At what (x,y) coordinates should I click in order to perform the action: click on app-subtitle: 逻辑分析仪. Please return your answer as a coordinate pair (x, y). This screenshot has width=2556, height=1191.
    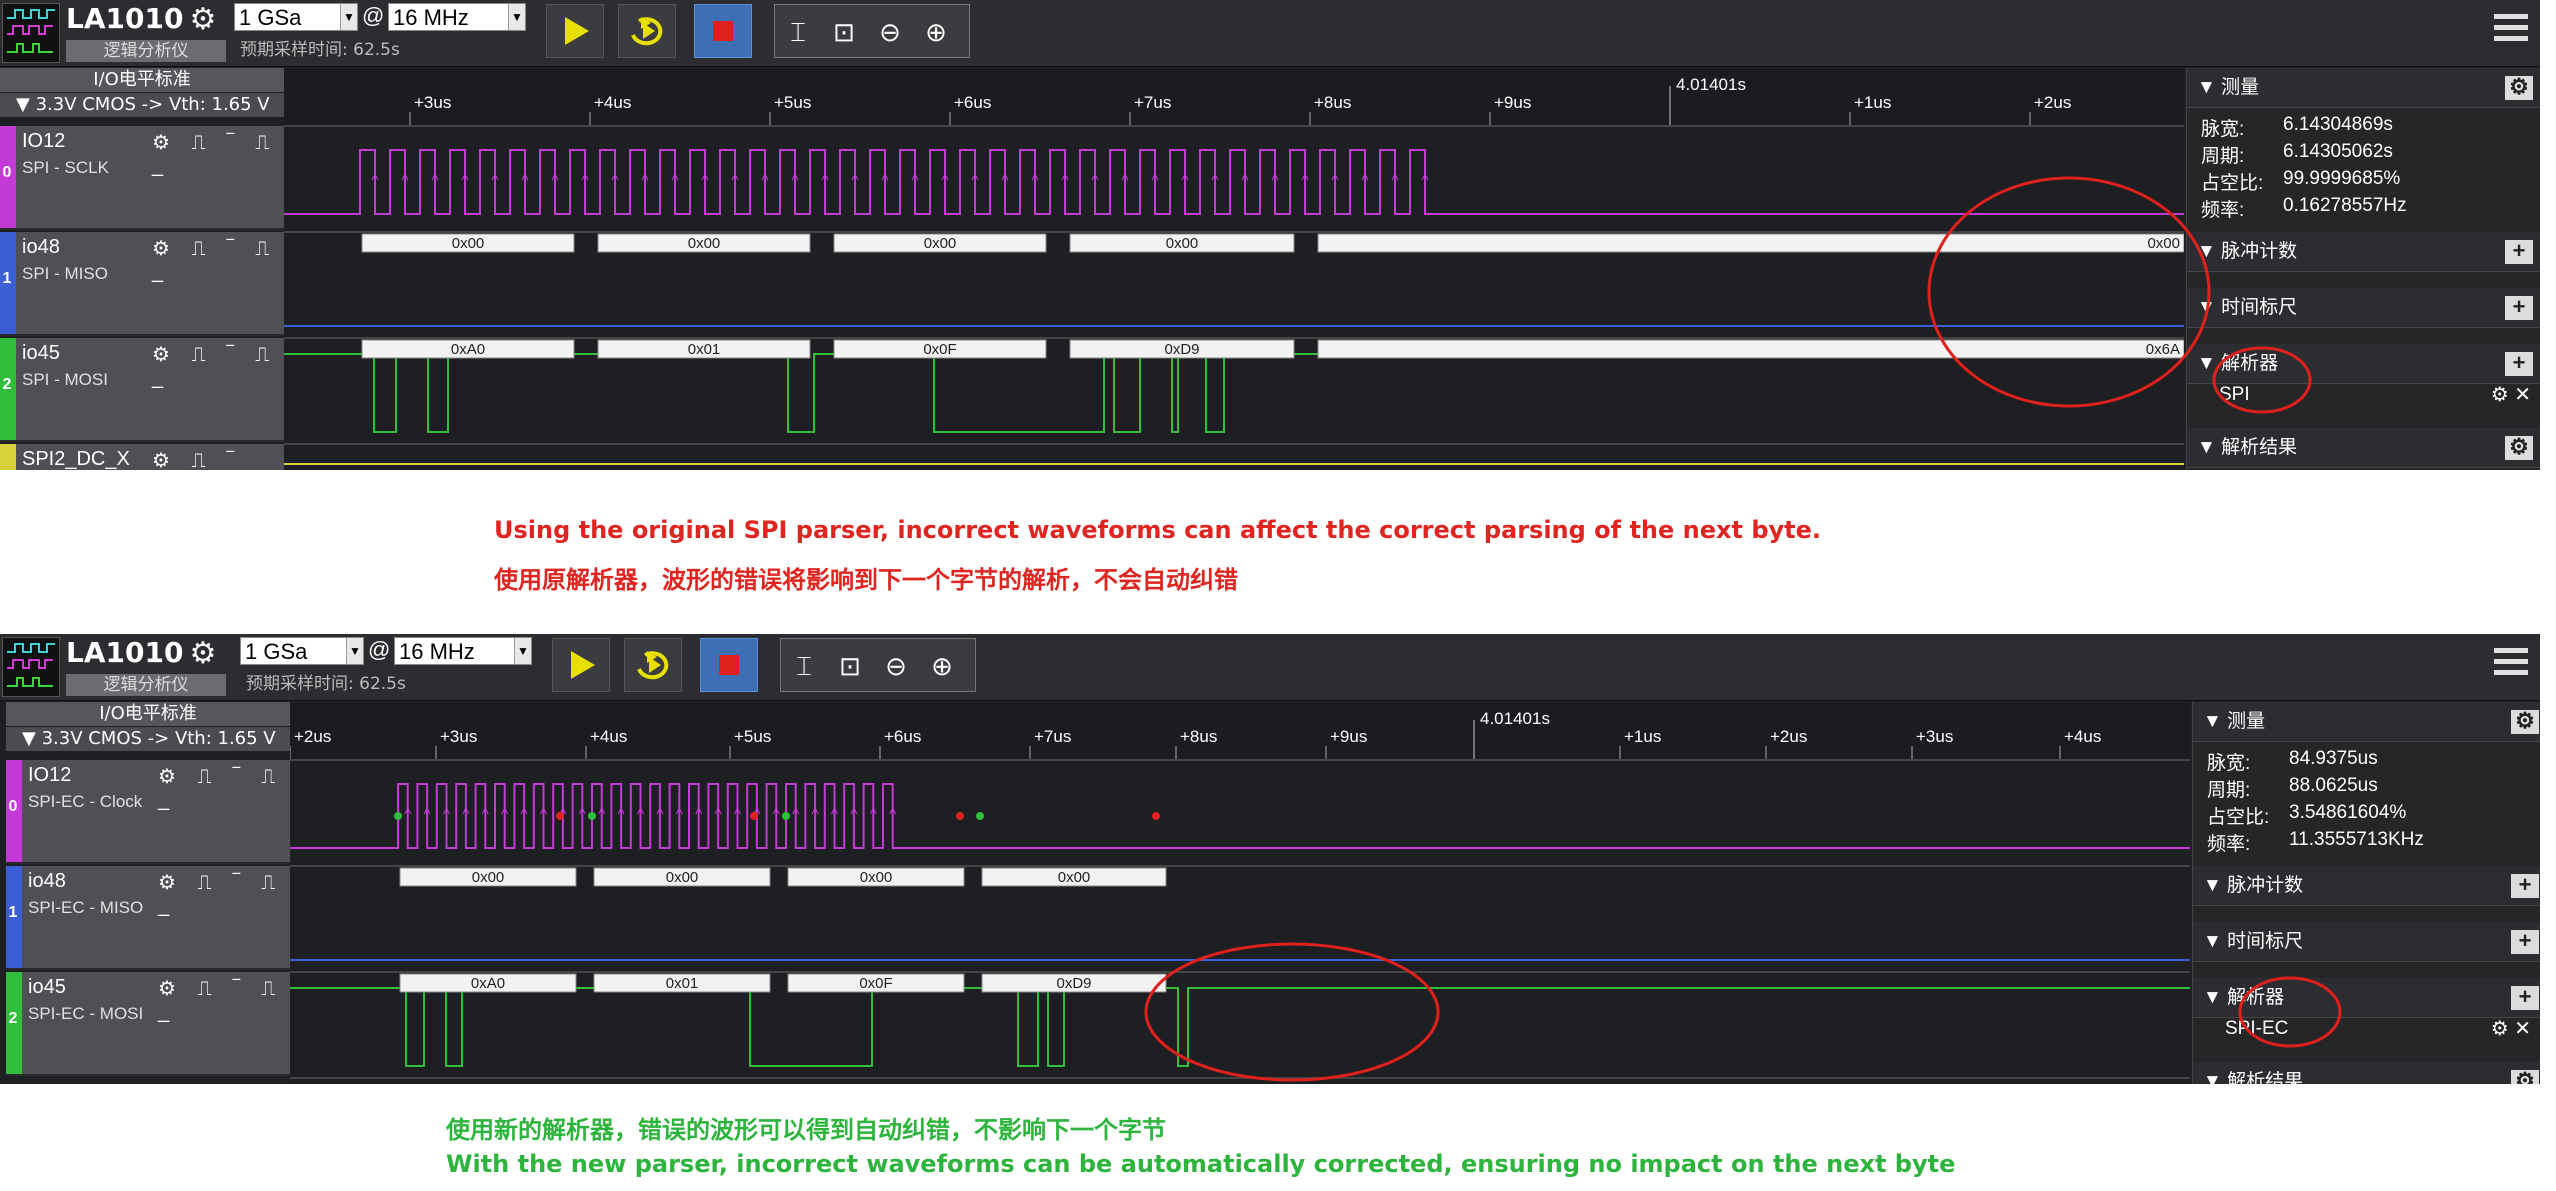
    Looking at the image, I should click on (146, 685).